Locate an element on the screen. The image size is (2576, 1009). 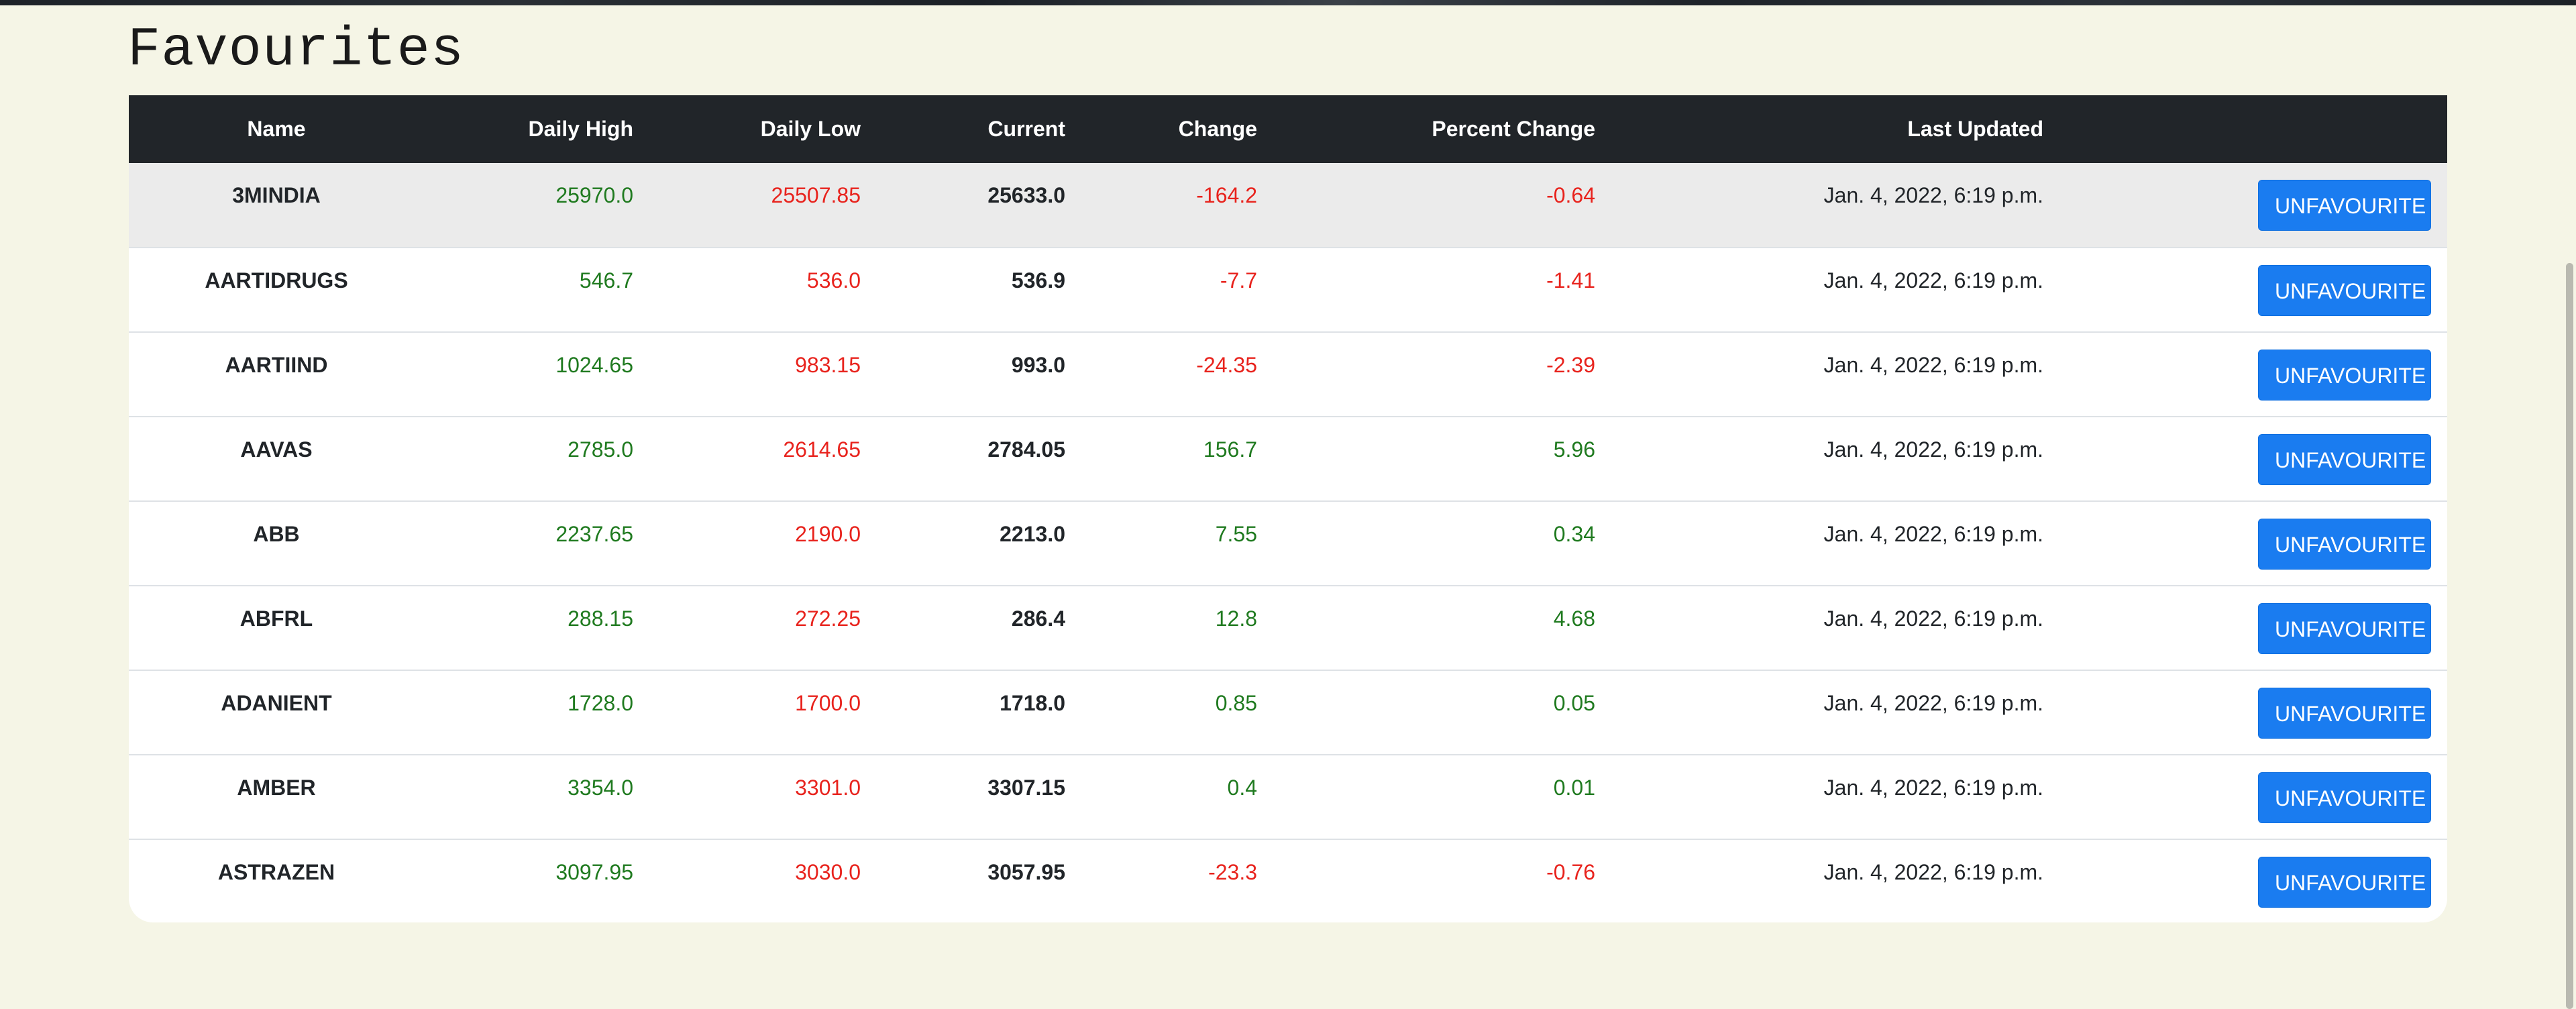
stock-name: ADANIENT is located at coordinates (276, 703).